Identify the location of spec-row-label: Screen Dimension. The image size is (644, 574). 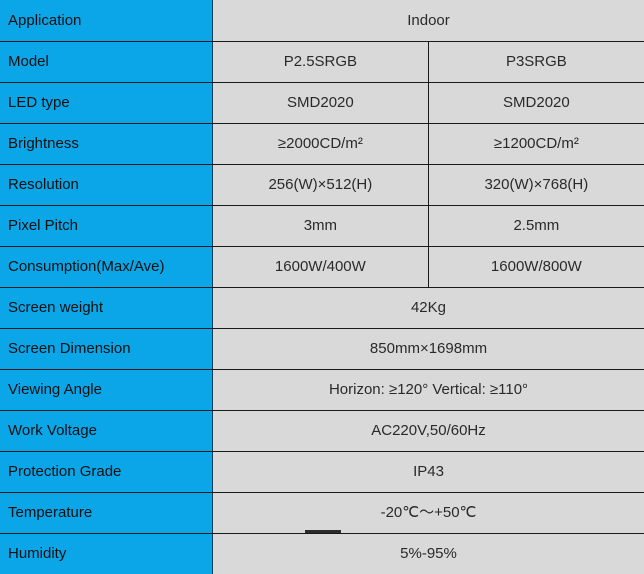
(106, 348).